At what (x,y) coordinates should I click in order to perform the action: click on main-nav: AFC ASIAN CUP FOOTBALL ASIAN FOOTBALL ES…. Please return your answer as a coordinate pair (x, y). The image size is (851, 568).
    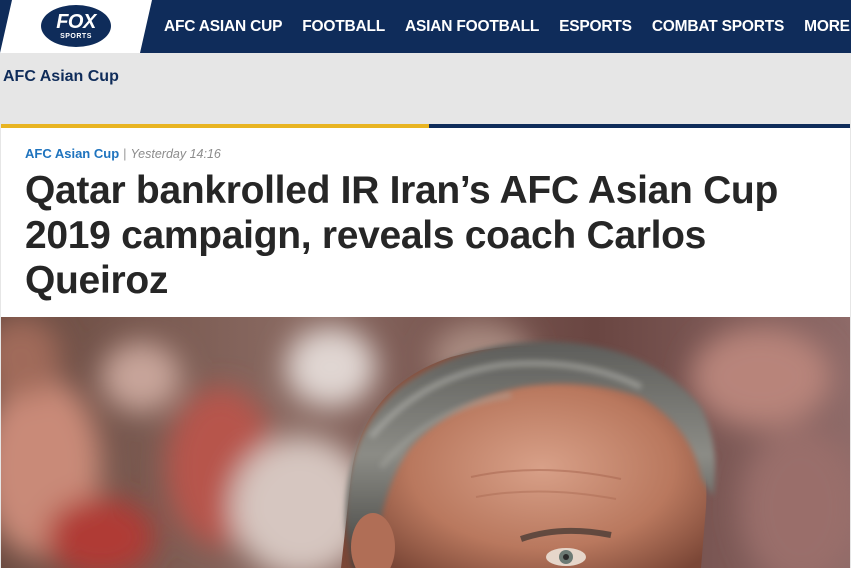
    Looking at the image, I should click on (507, 26).